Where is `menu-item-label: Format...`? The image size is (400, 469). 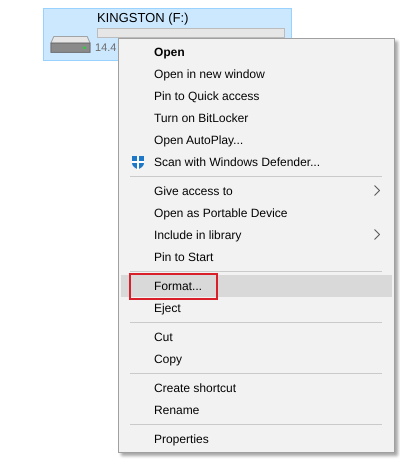 menu-item-label: Format... is located at coordinates (178, 286).